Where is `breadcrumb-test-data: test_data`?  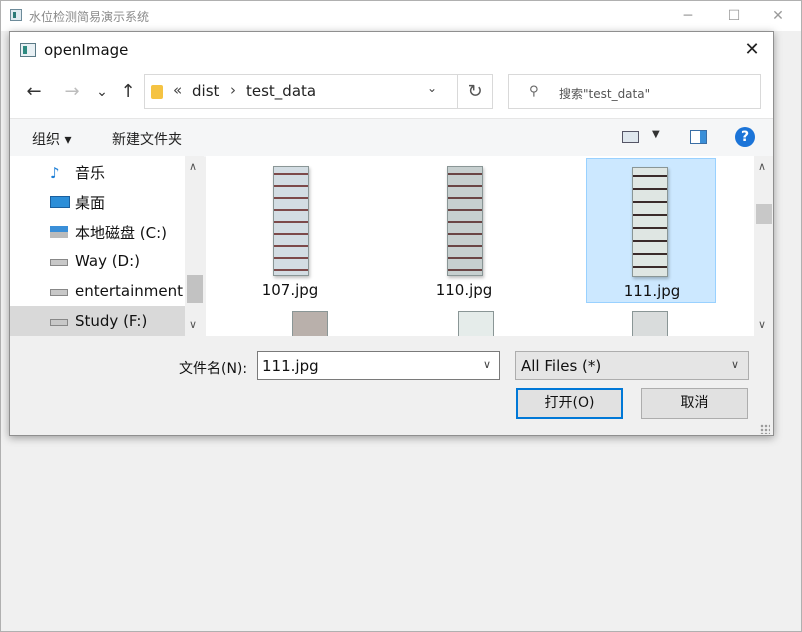
breadcrumb-test-data: test_data is located at coordinates (281, 91).